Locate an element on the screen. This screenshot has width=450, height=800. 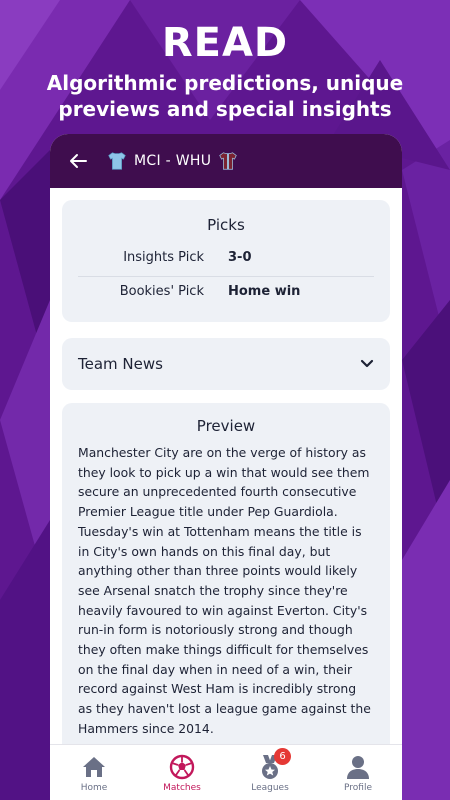
nav-profile: Profile is located at coordinates (358, 772).